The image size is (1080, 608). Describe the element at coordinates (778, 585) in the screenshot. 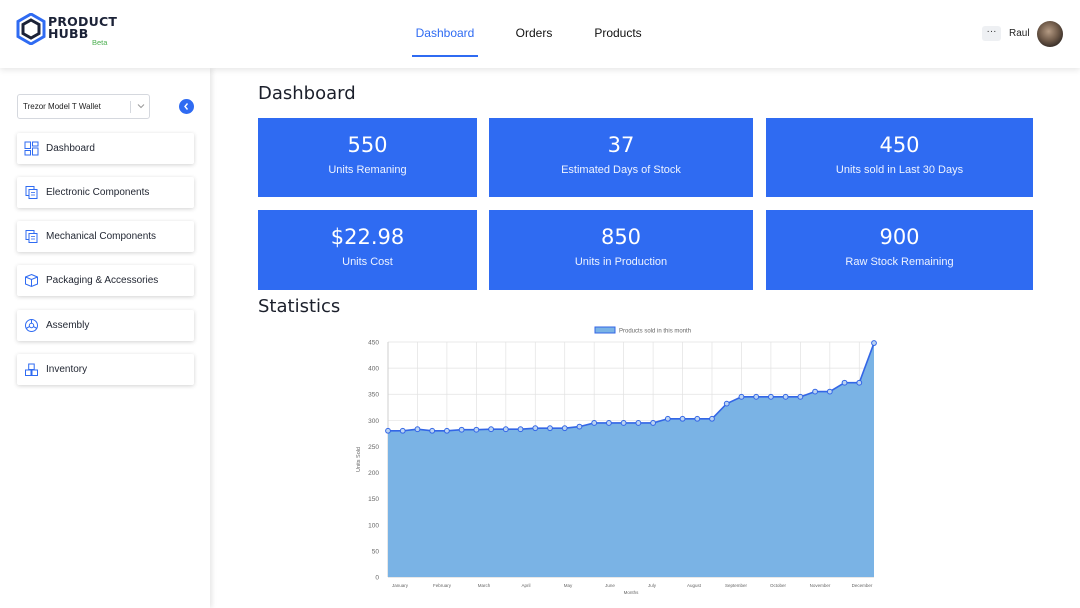

I see `x-tick-label: October` at that location.